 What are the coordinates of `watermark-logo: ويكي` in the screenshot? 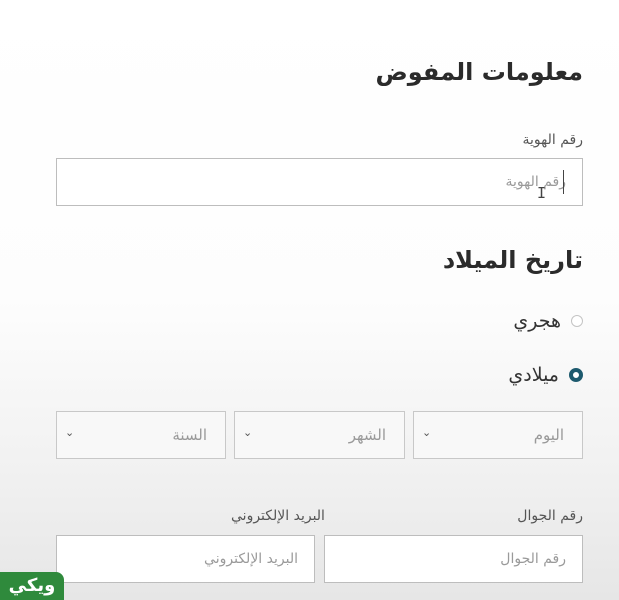 It's located at (32, 586).